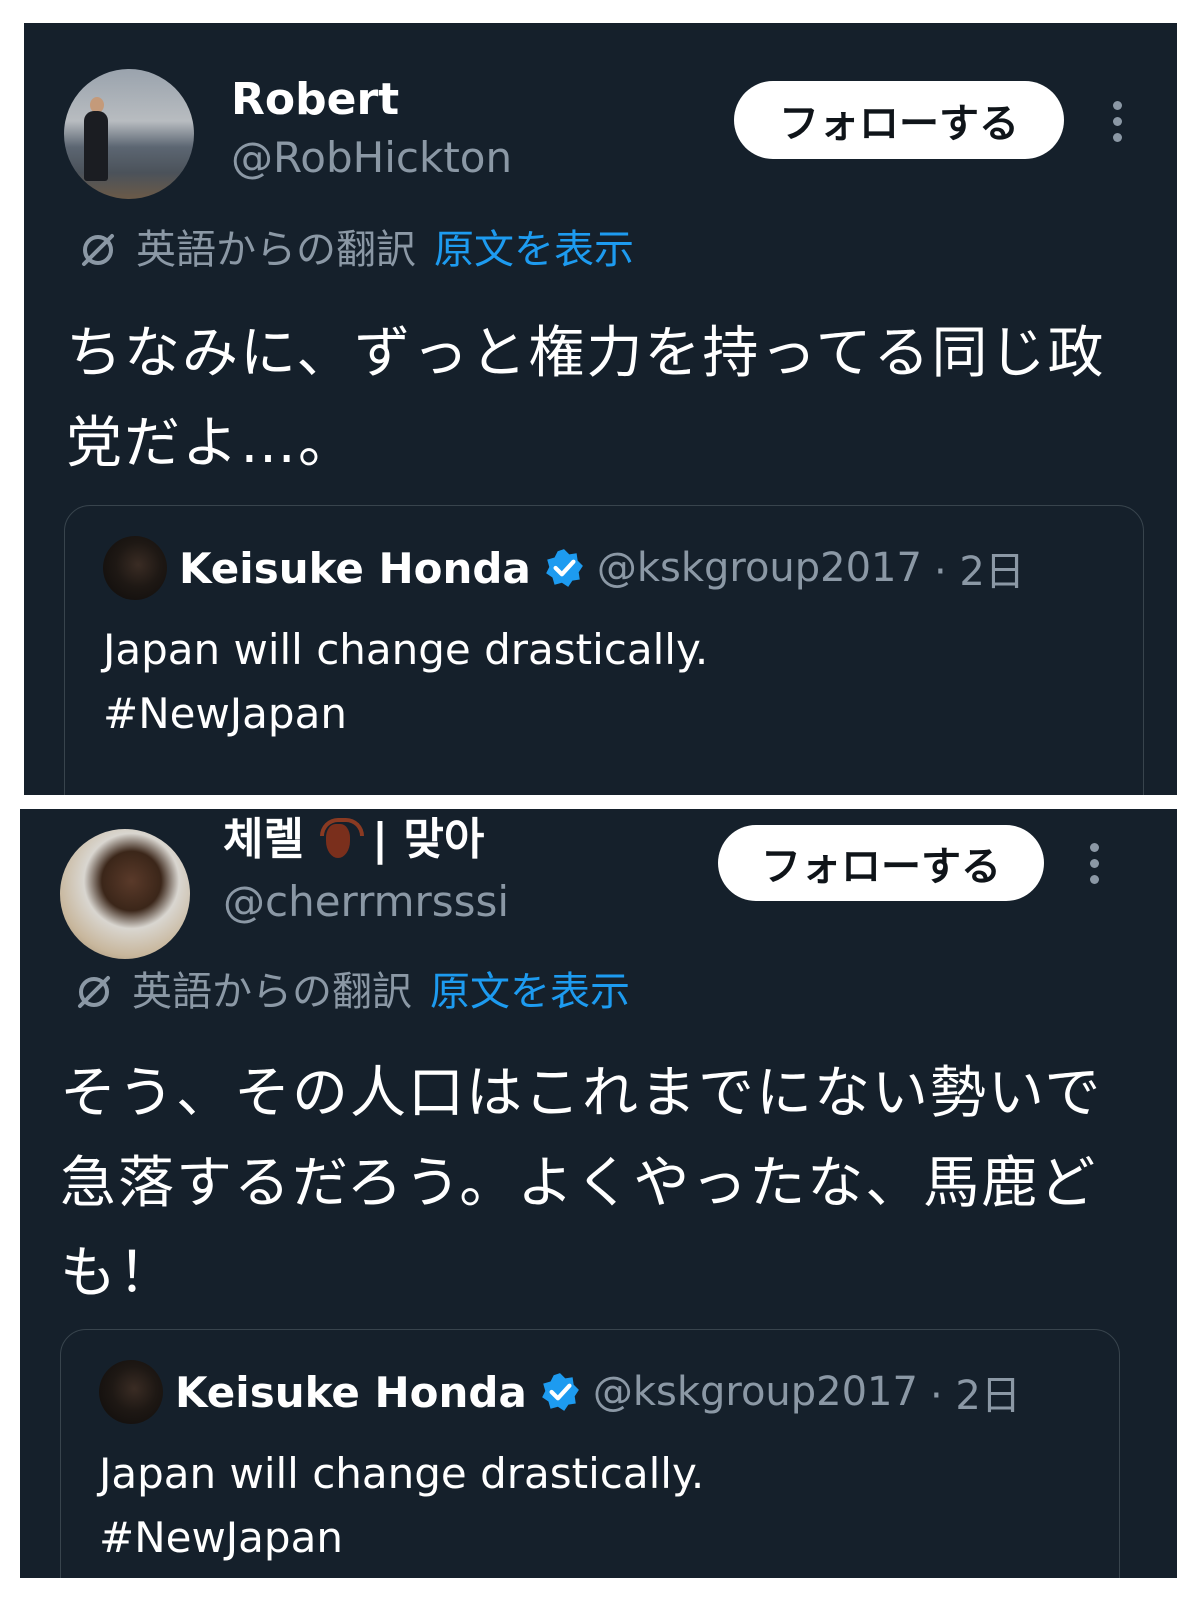  I want to click on tweet-text: ちなみに、ずっと権力を持ってる同じ政 党だよ…。, so click(586, 398).